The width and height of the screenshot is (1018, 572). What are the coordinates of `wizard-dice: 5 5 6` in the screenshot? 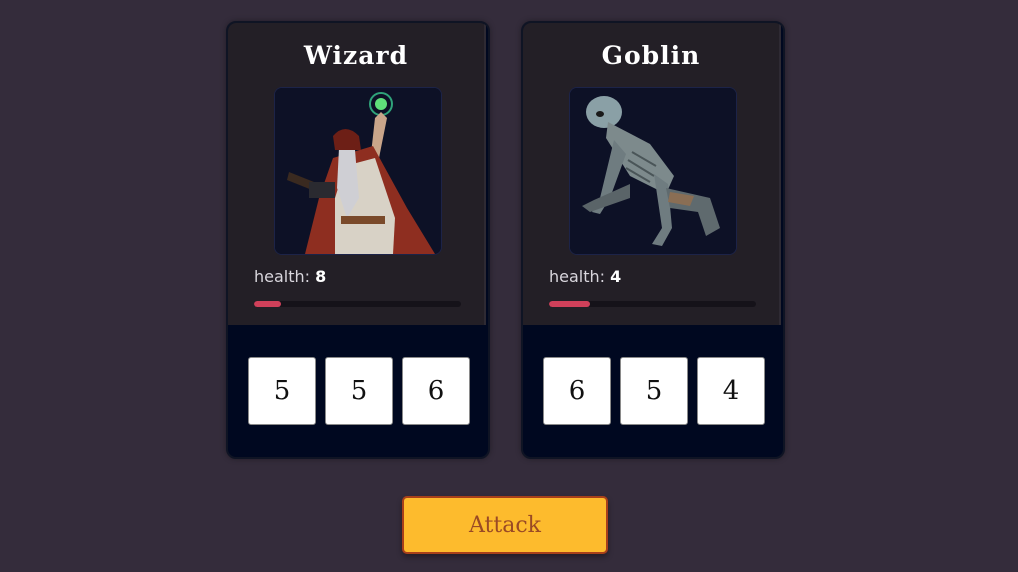 It's located at (359, 391).